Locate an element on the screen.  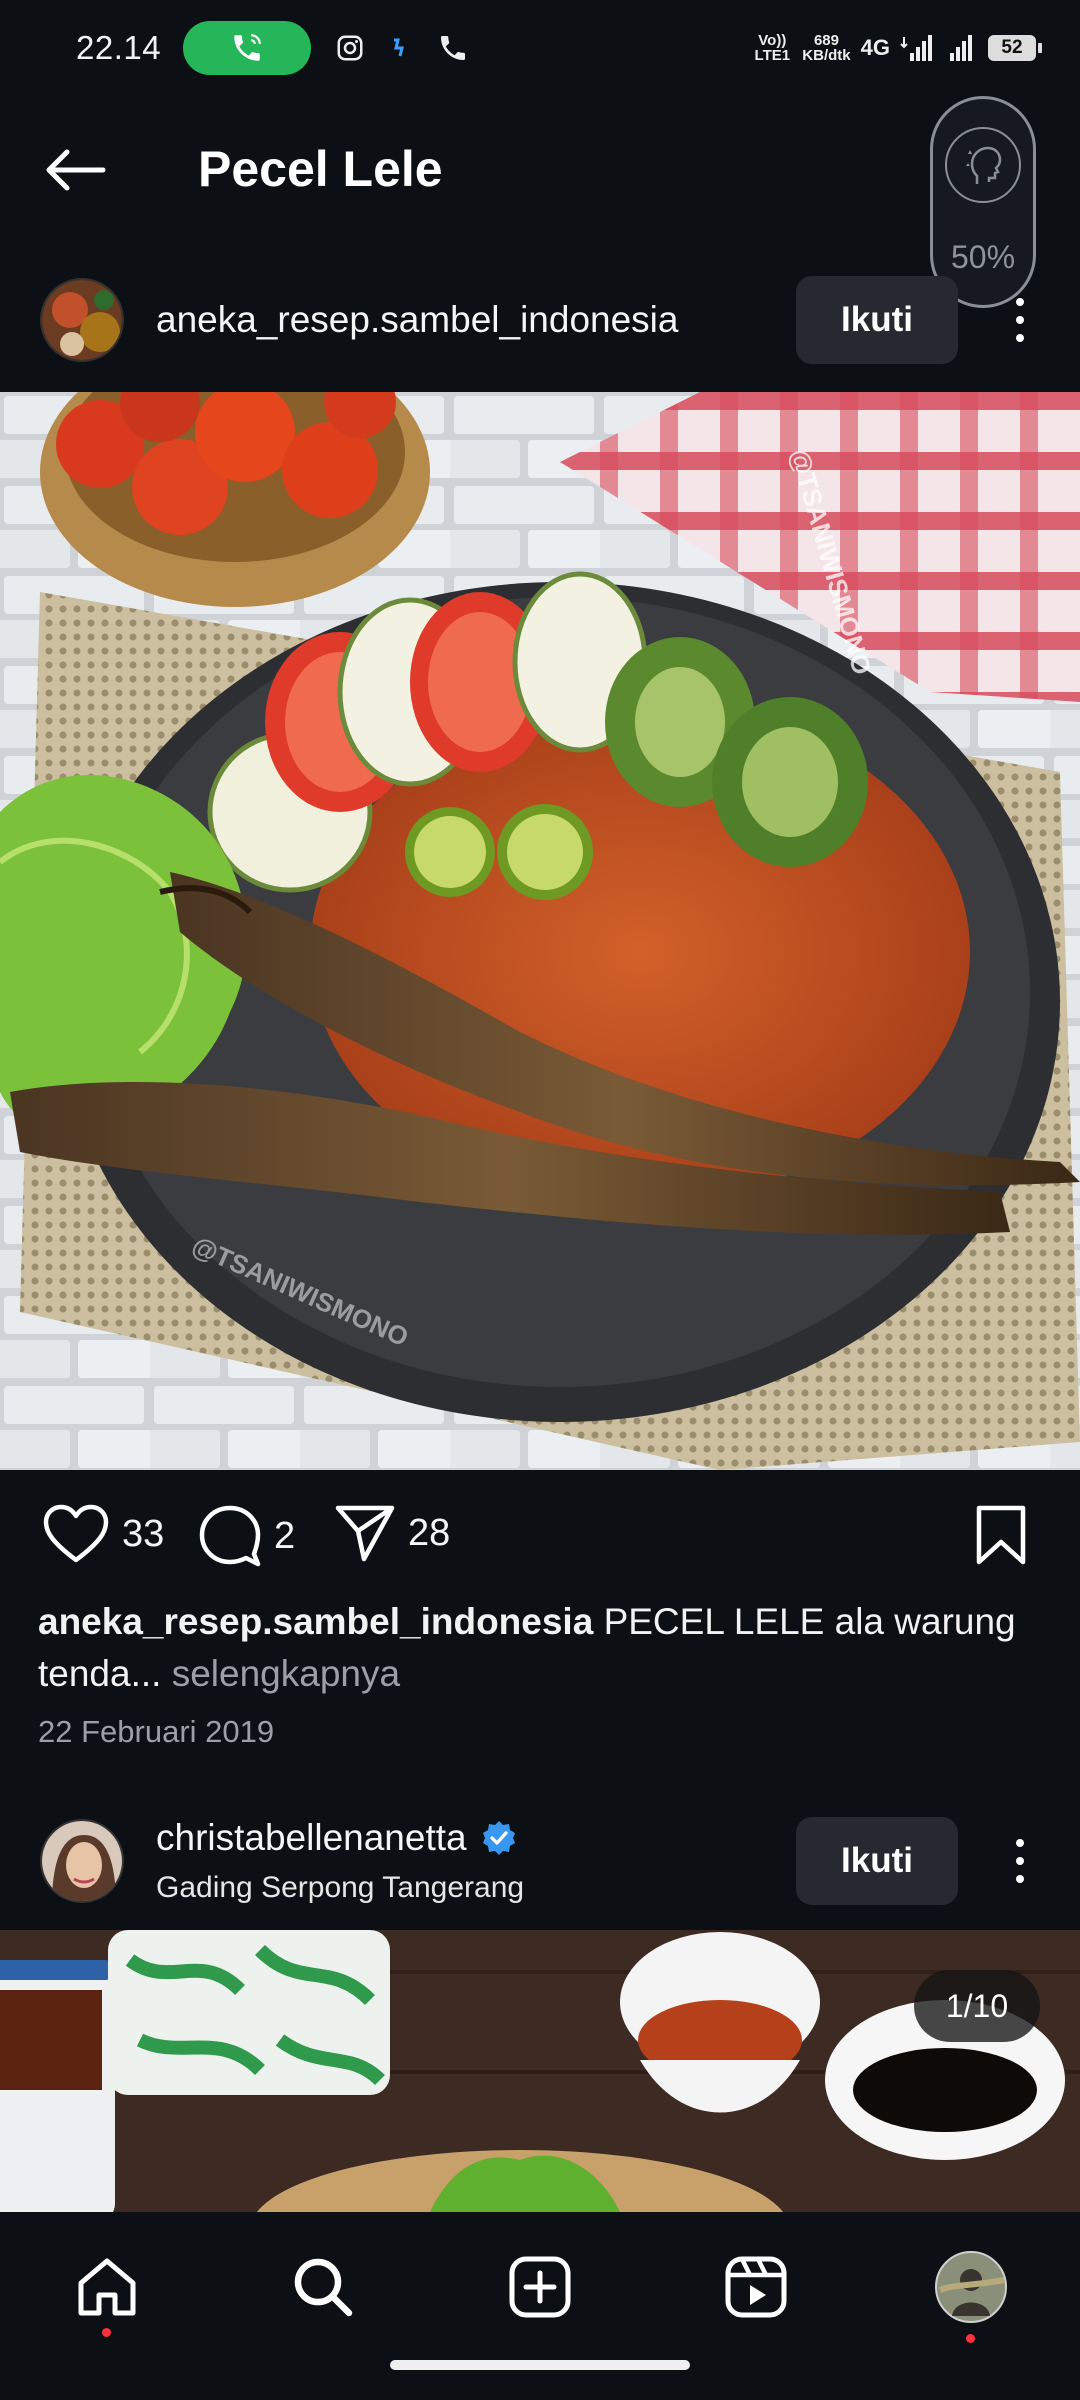
network-speed: 689 KB/dtk is located at coordinates (826, 48).